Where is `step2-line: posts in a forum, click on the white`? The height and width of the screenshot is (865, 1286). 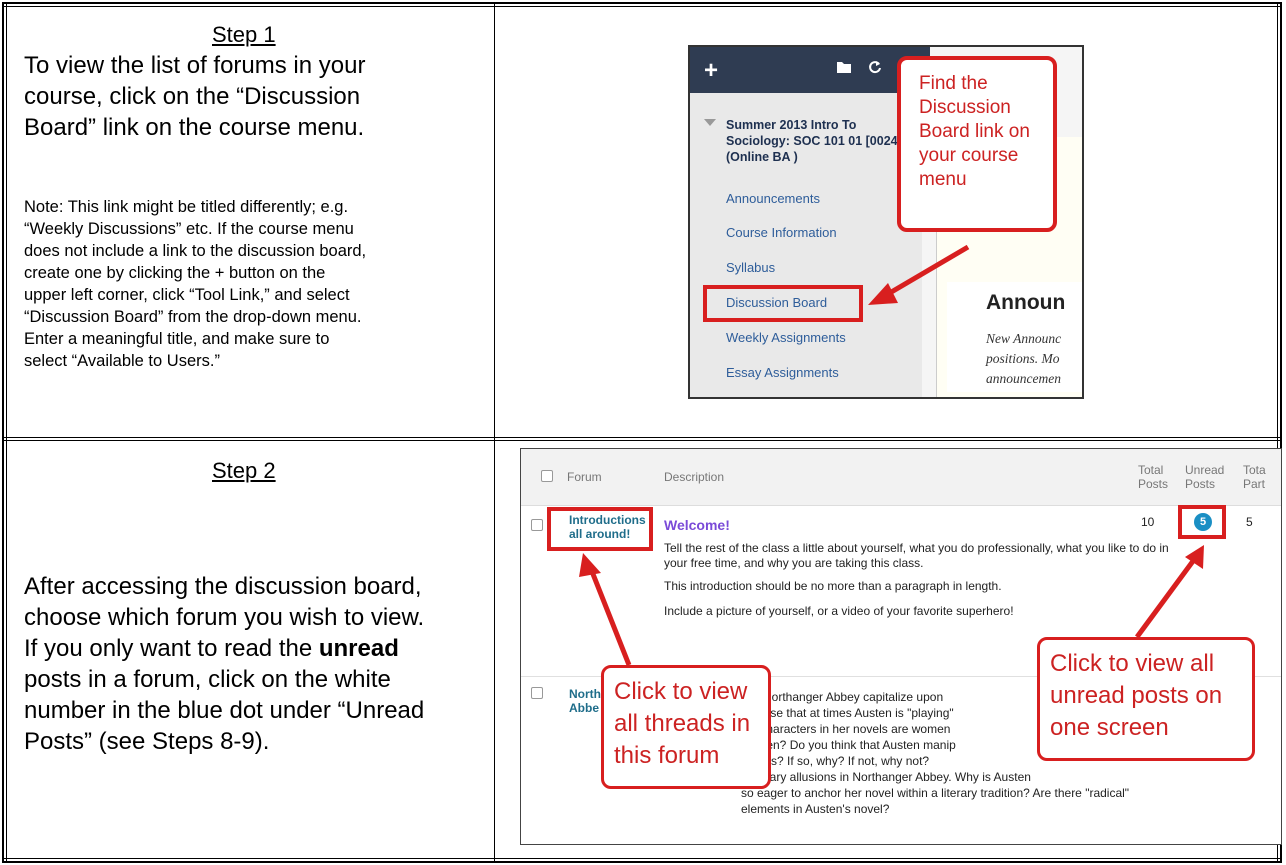 step2-line: posts in a forum, click on the white is located at coordinates (207, 679).